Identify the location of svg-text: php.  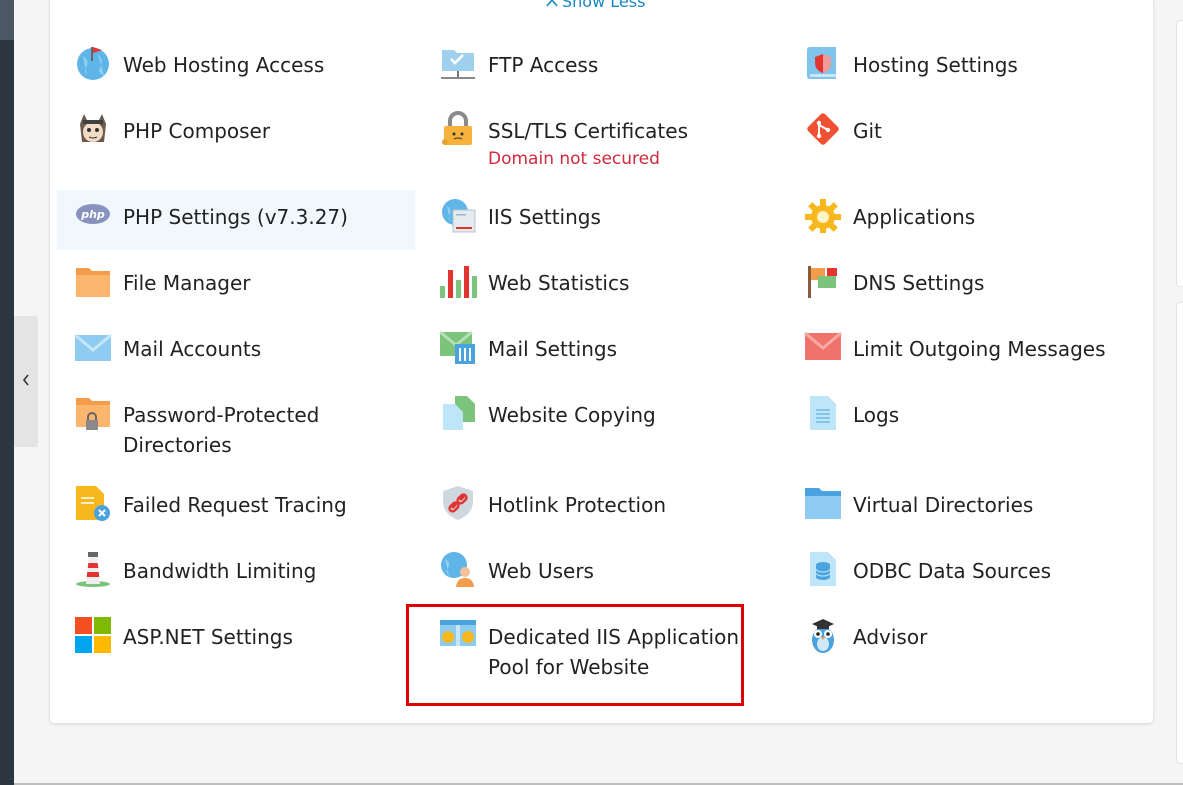
(92, 214).